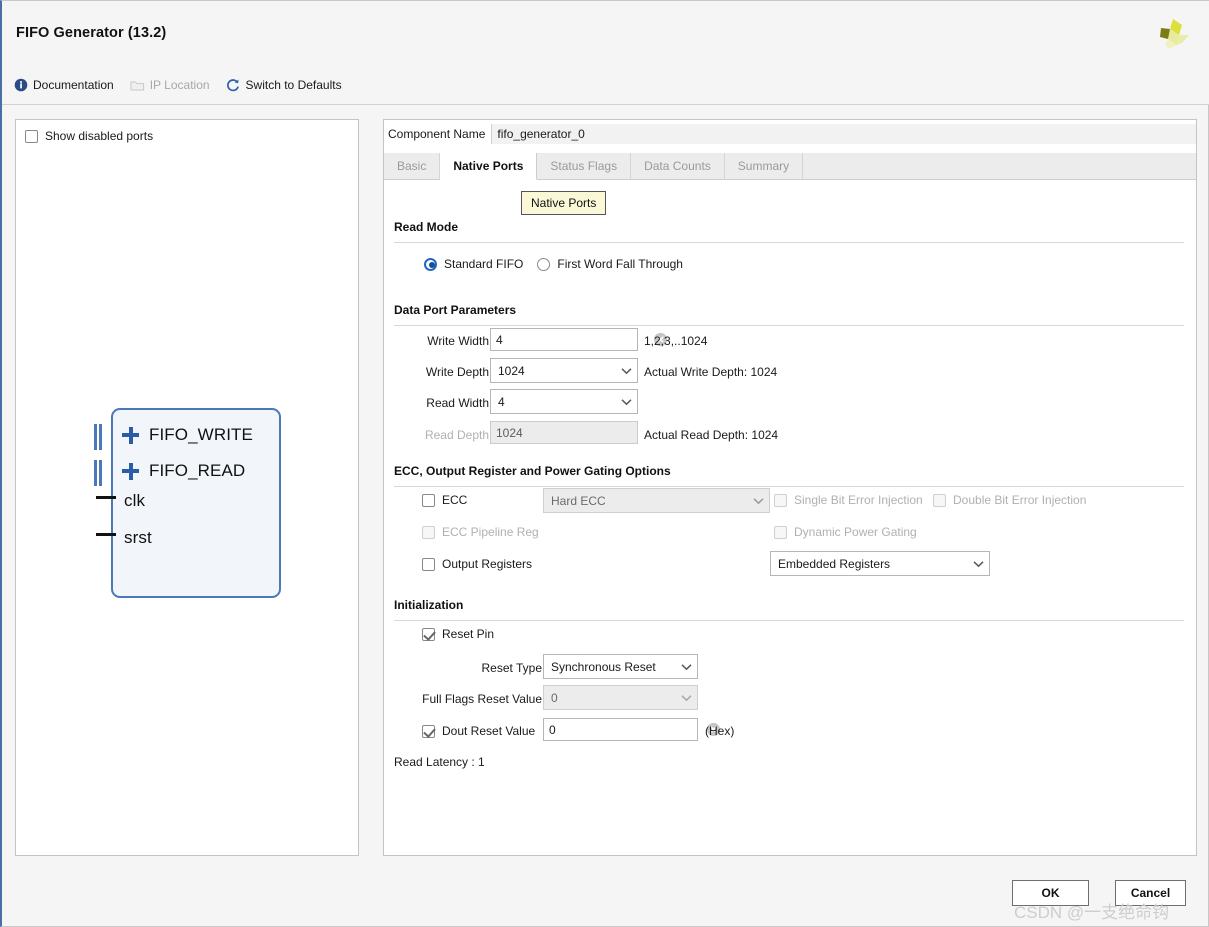  Describe the element at coordinates (455, 310) in the screenshot. I see `section-title-data-port-parameters: Data Port Parameters` at that location.